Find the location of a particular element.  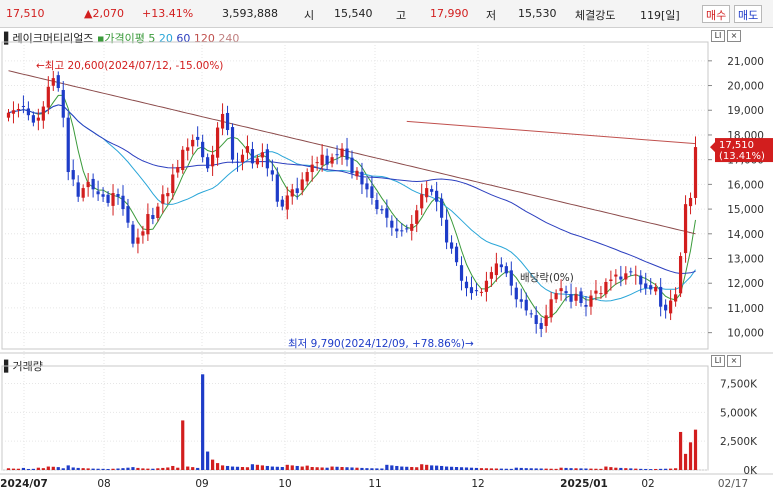

low-annotation: 최저 9,790(2024/12/09, +78.86%)→ is located at coordinates (381, 344).